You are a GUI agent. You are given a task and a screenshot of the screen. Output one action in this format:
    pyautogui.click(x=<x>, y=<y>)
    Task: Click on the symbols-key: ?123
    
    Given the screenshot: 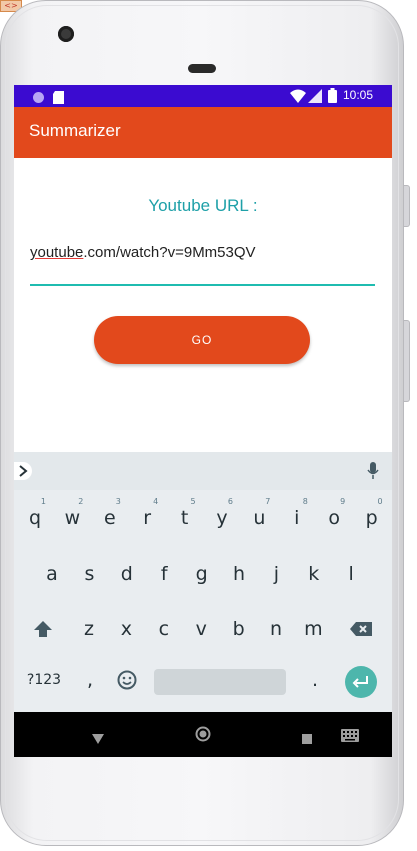 What is the action you would take?
    pyautogui.click(x=44, y=680)
    